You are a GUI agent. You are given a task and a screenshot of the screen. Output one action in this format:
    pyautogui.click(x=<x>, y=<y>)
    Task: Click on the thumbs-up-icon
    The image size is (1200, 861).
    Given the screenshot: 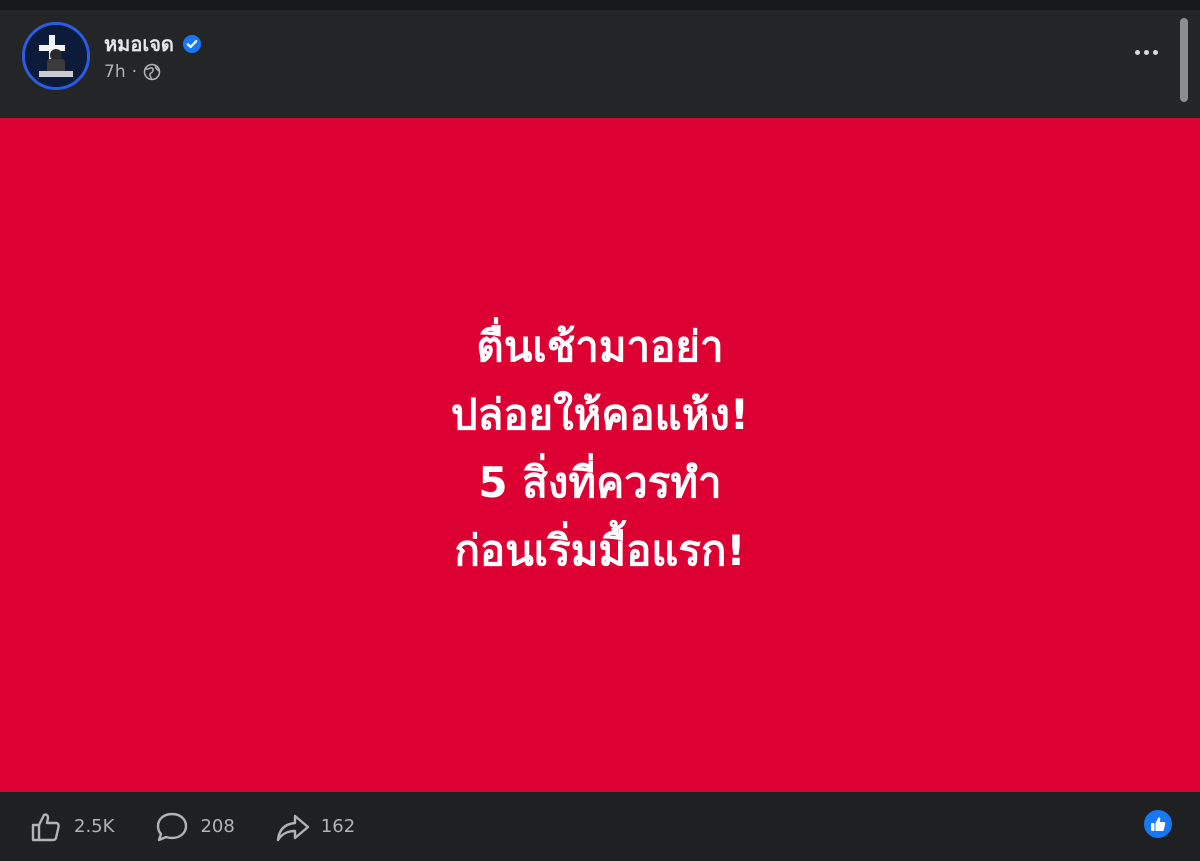 What is the action you would take?
    pyautogui.click(x=1158, y=824)
    